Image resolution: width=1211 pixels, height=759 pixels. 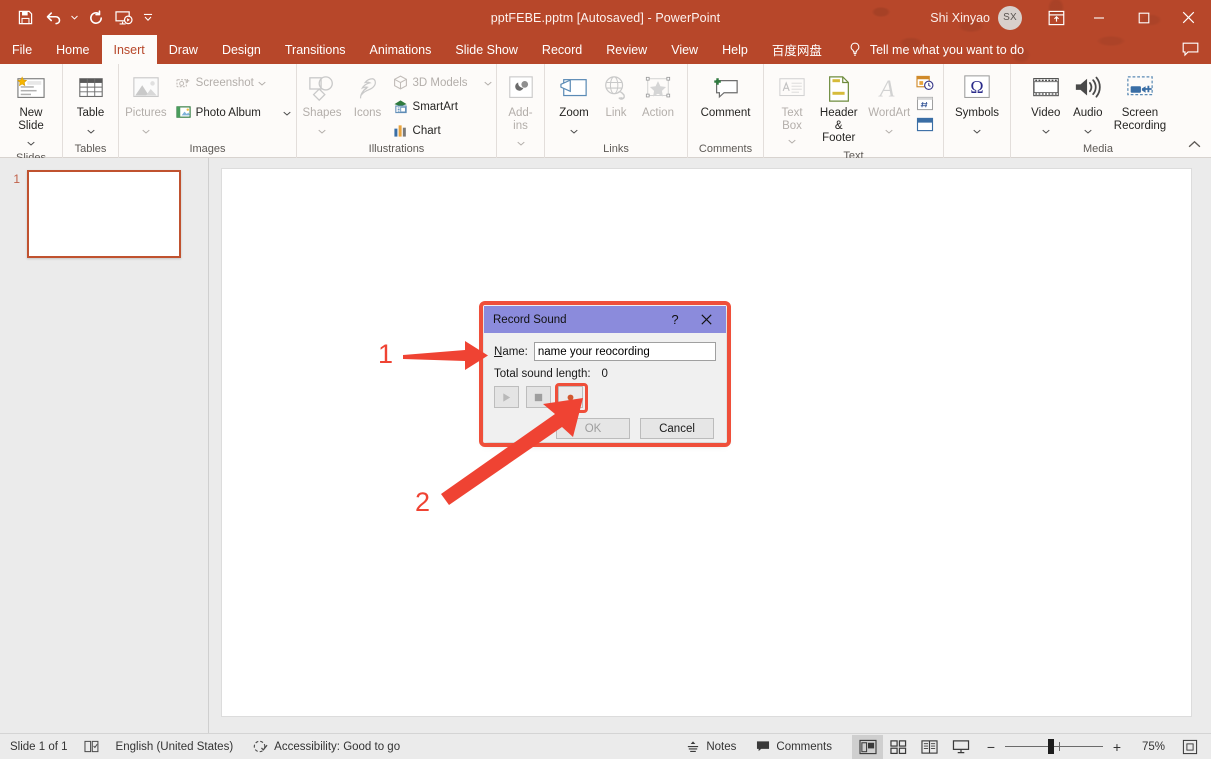 What do you see at coordinates (1194, 144) in the screenshot?
I see `collapse-ribbon-button` at bounding box center [1194, 144].